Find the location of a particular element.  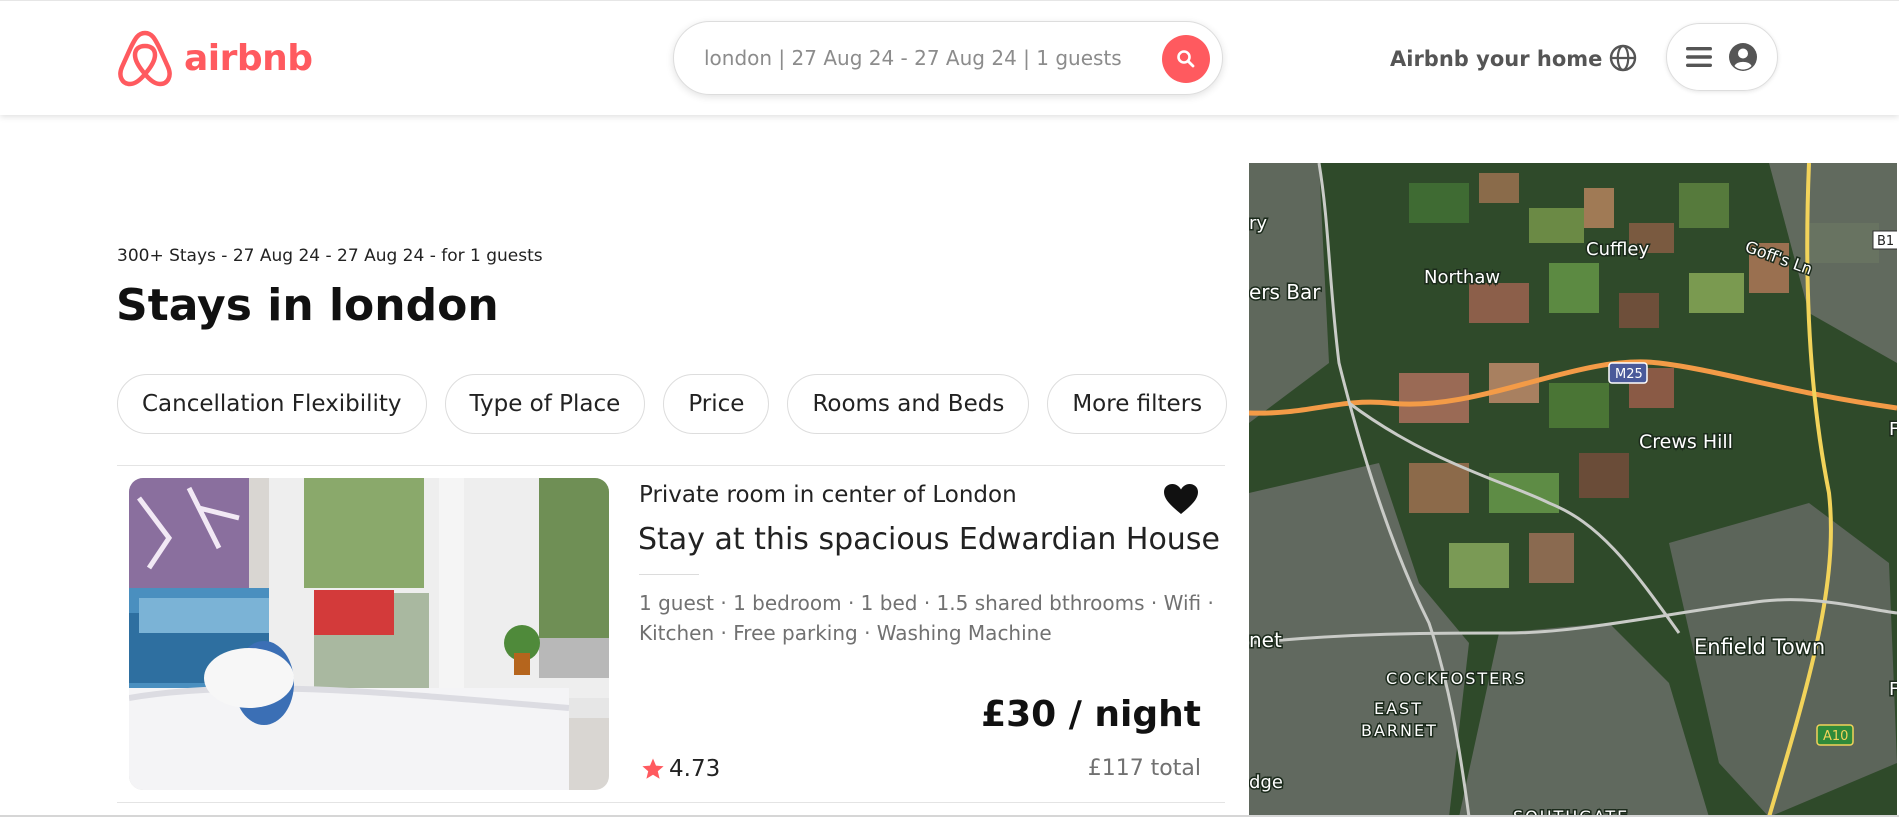

road-shield-label: A10 is located at coordinates (1835, 736).